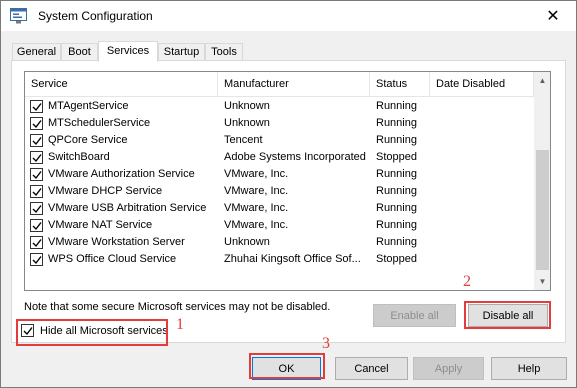 This screenshot has width=577, height=388. What do you see at coordinates (127, 208) in the screenshot?
I see `service-name: VMware USB Arbitration Service` at bounding box center [127, 208].